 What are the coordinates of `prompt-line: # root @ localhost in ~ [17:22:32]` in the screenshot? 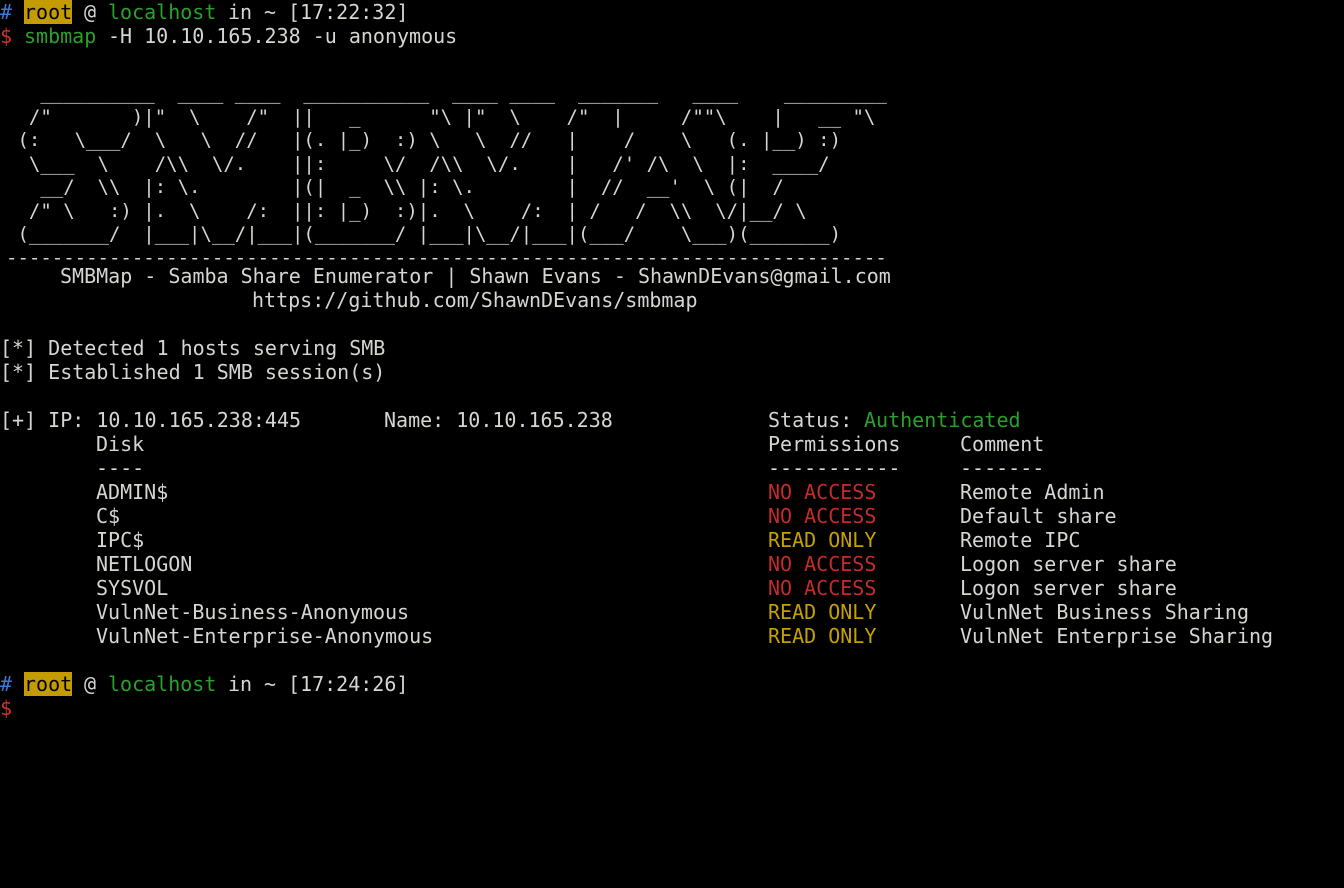 It's located at (204, 12).